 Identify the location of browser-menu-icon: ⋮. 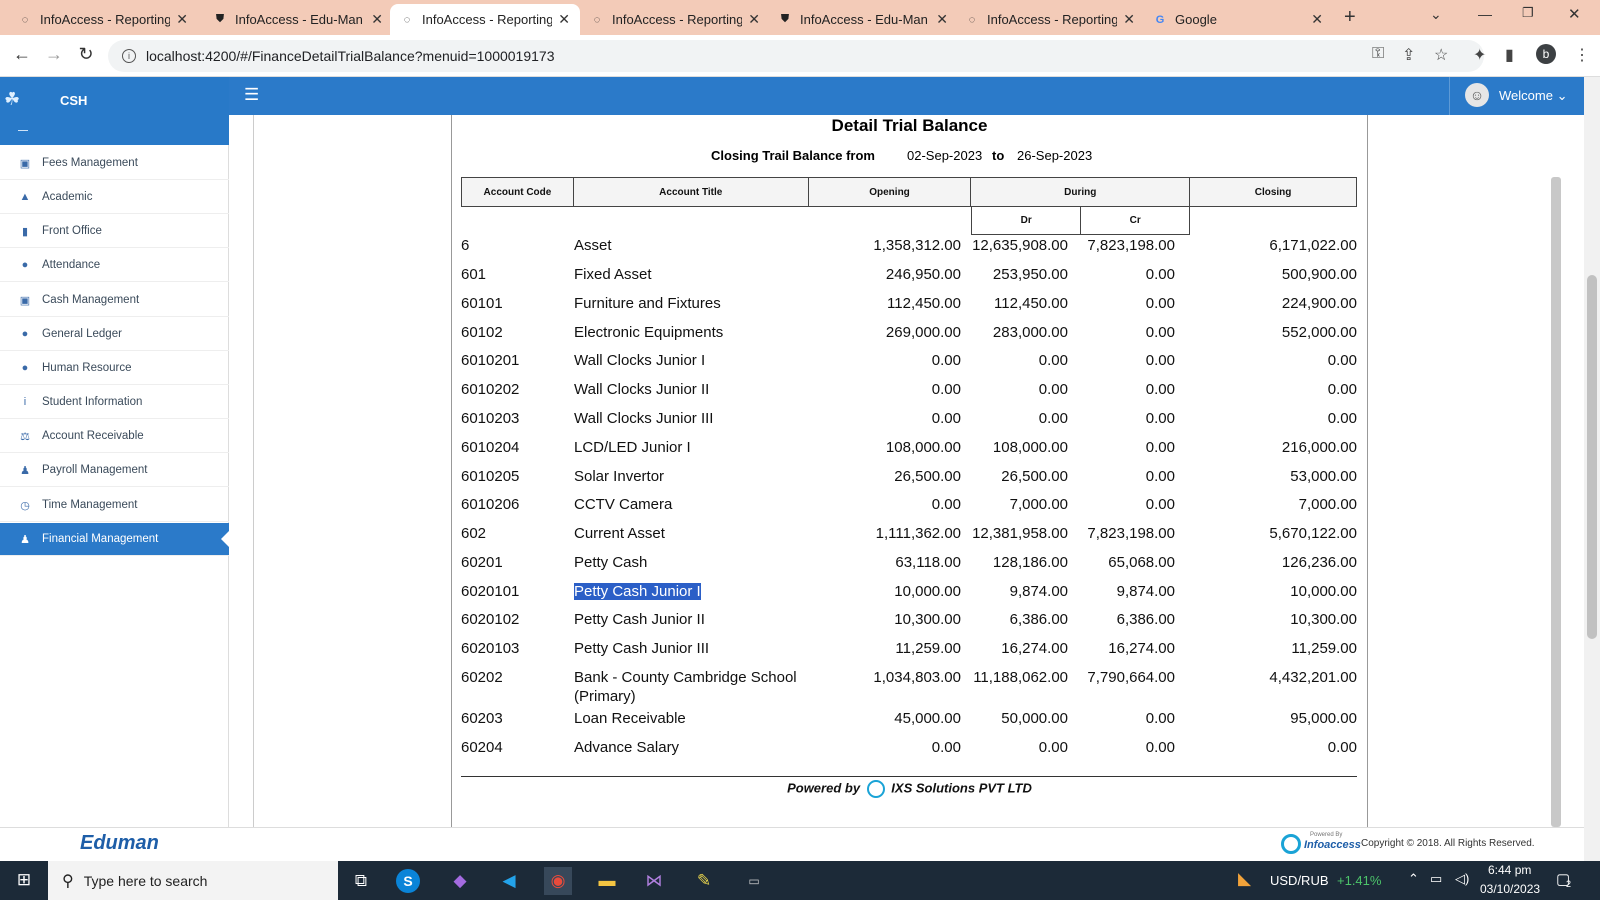
(1582, 55).